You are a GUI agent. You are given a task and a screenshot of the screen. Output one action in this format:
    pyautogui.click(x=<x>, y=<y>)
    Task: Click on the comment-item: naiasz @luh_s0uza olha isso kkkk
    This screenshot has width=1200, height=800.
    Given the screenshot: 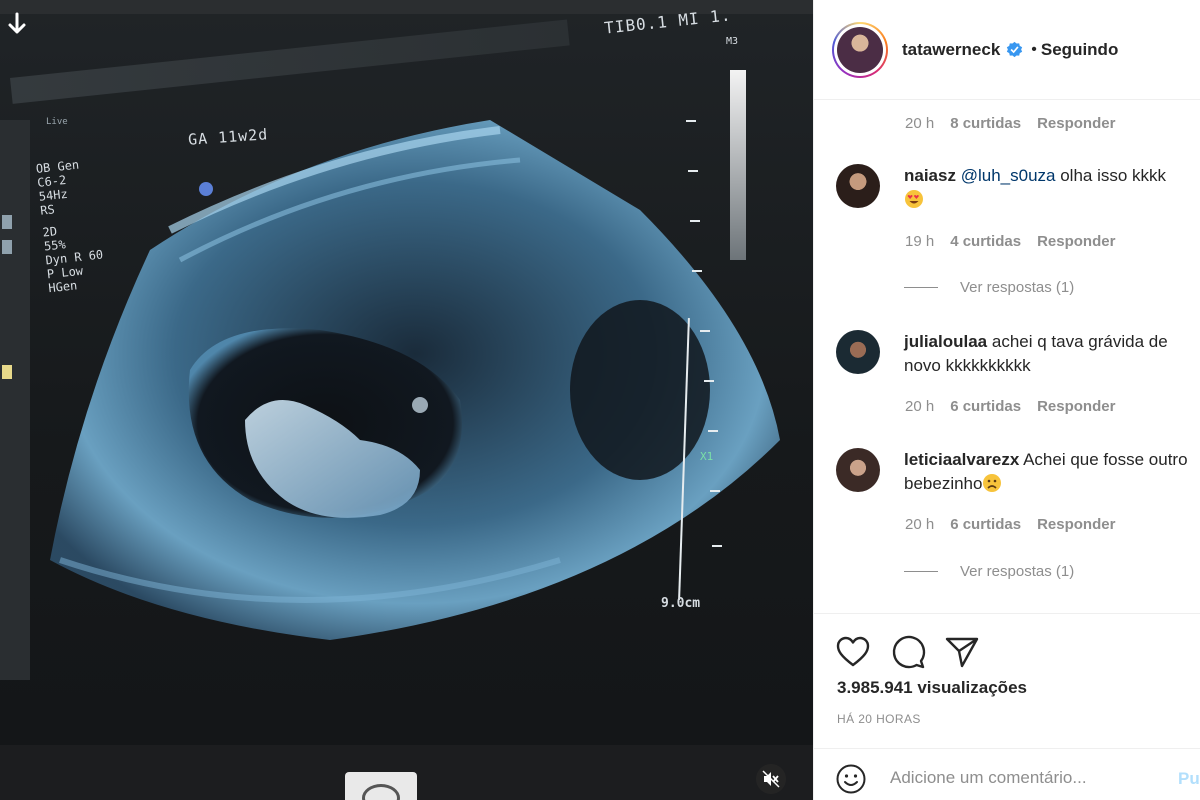 What is the action you would take?
    pyautogui.click(x=1016, y=188)
    